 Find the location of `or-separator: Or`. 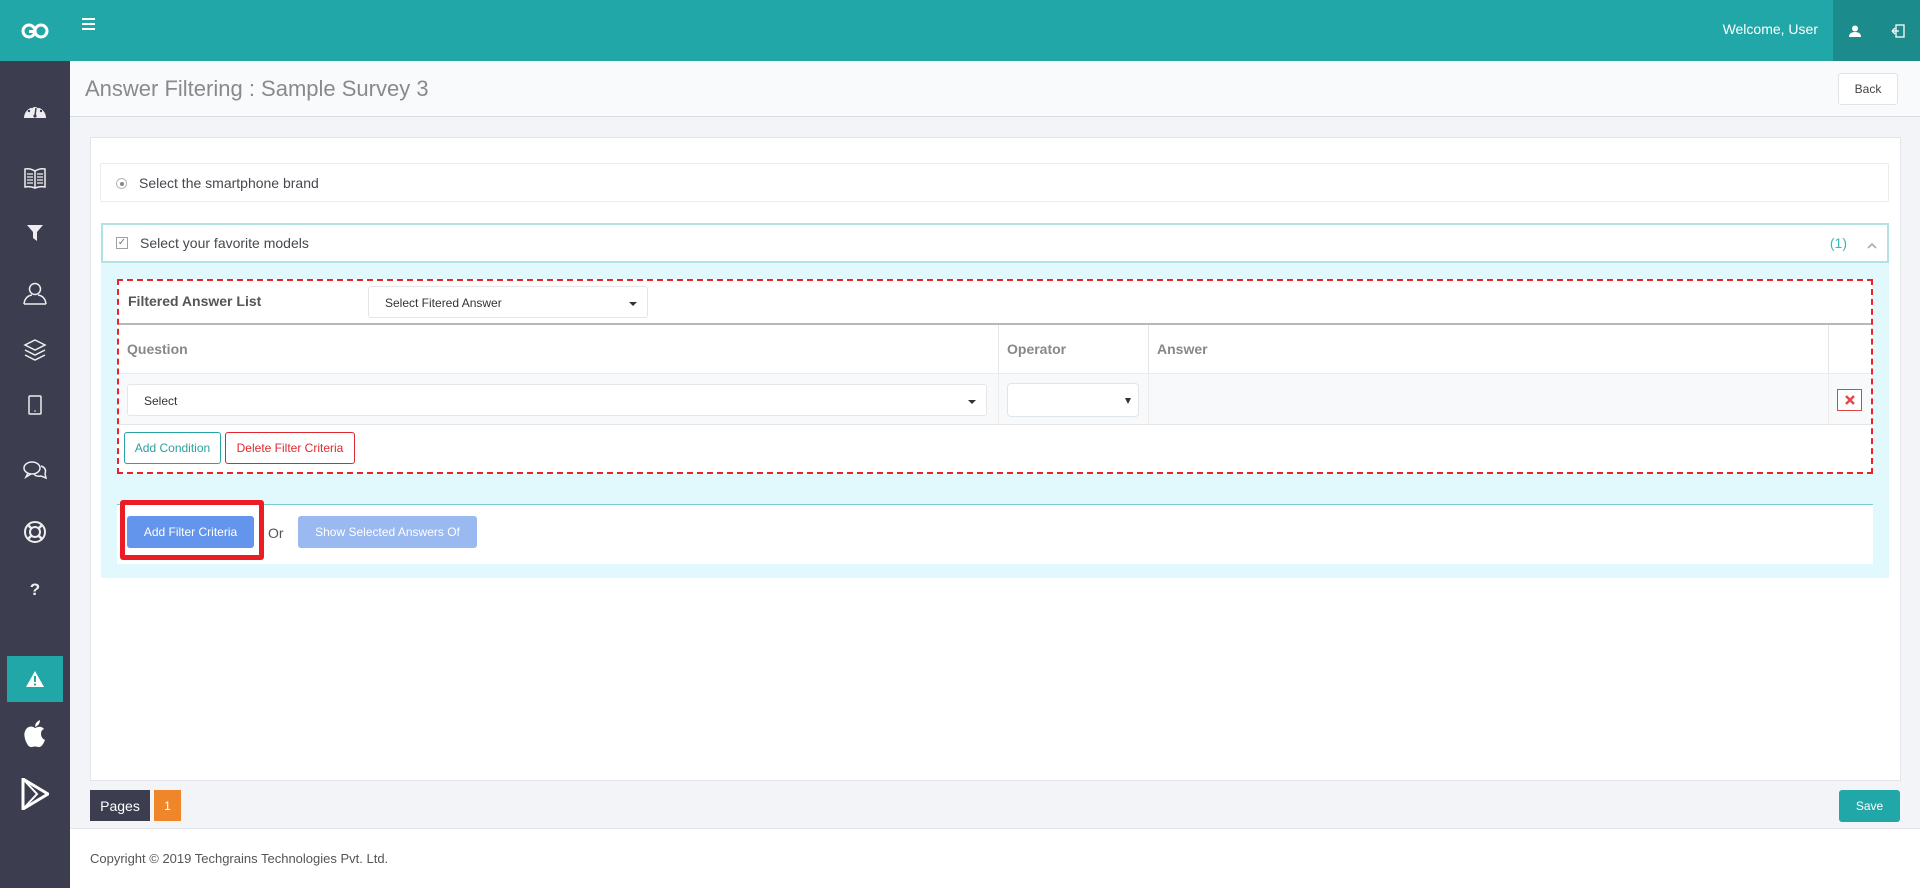

or-separator: Or is located at coordinates (276, 533).